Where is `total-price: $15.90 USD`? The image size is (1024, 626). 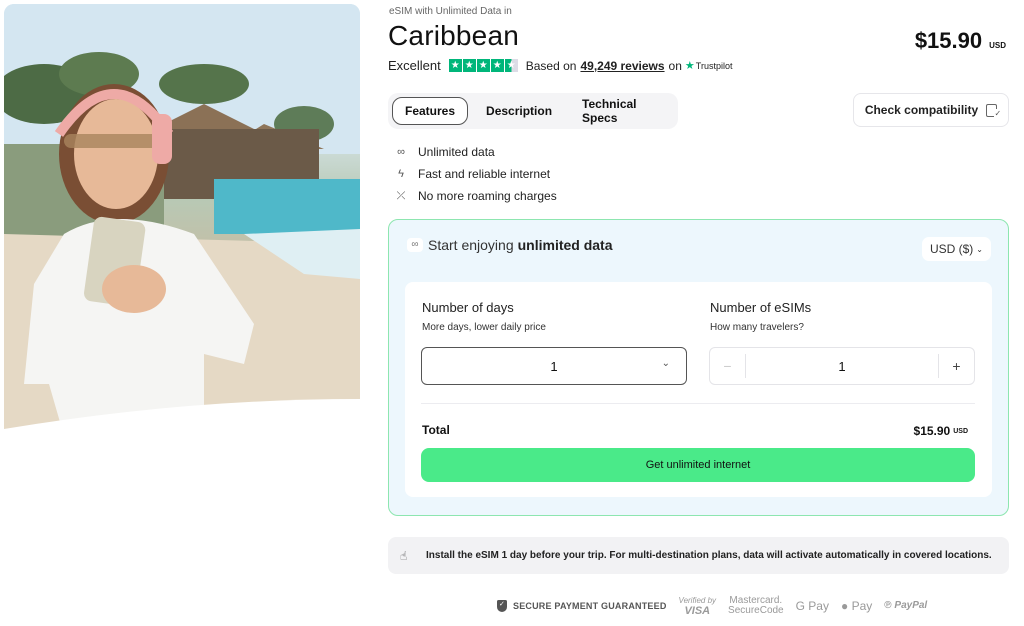
total-price: $15.90 USD is located at coordinates (941, 431).